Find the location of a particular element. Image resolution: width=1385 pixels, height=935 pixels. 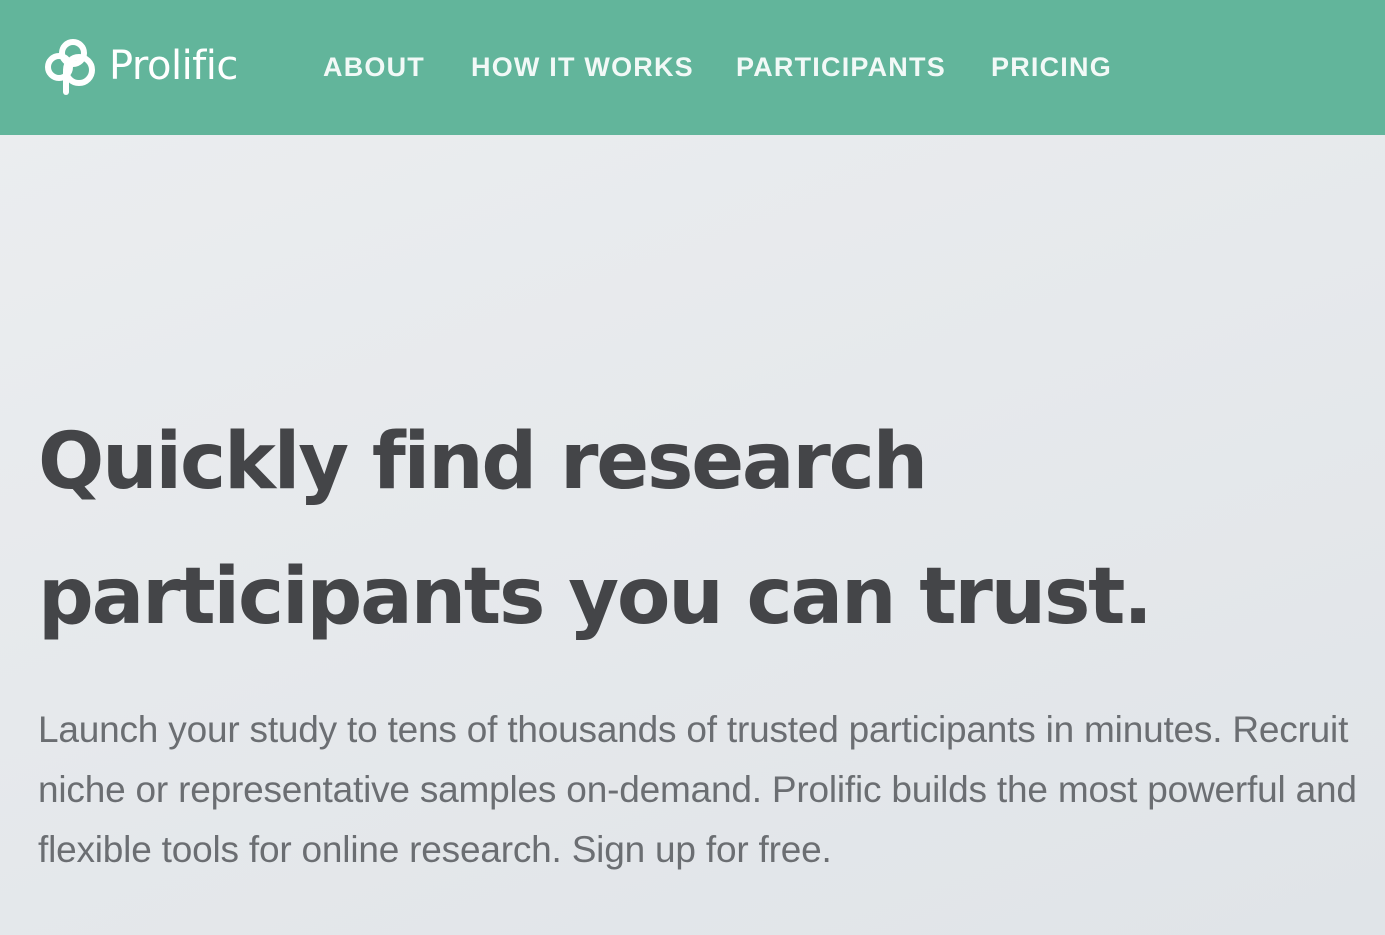

nav-link-pricing: PRICING is located at coordinates (1051, 67).